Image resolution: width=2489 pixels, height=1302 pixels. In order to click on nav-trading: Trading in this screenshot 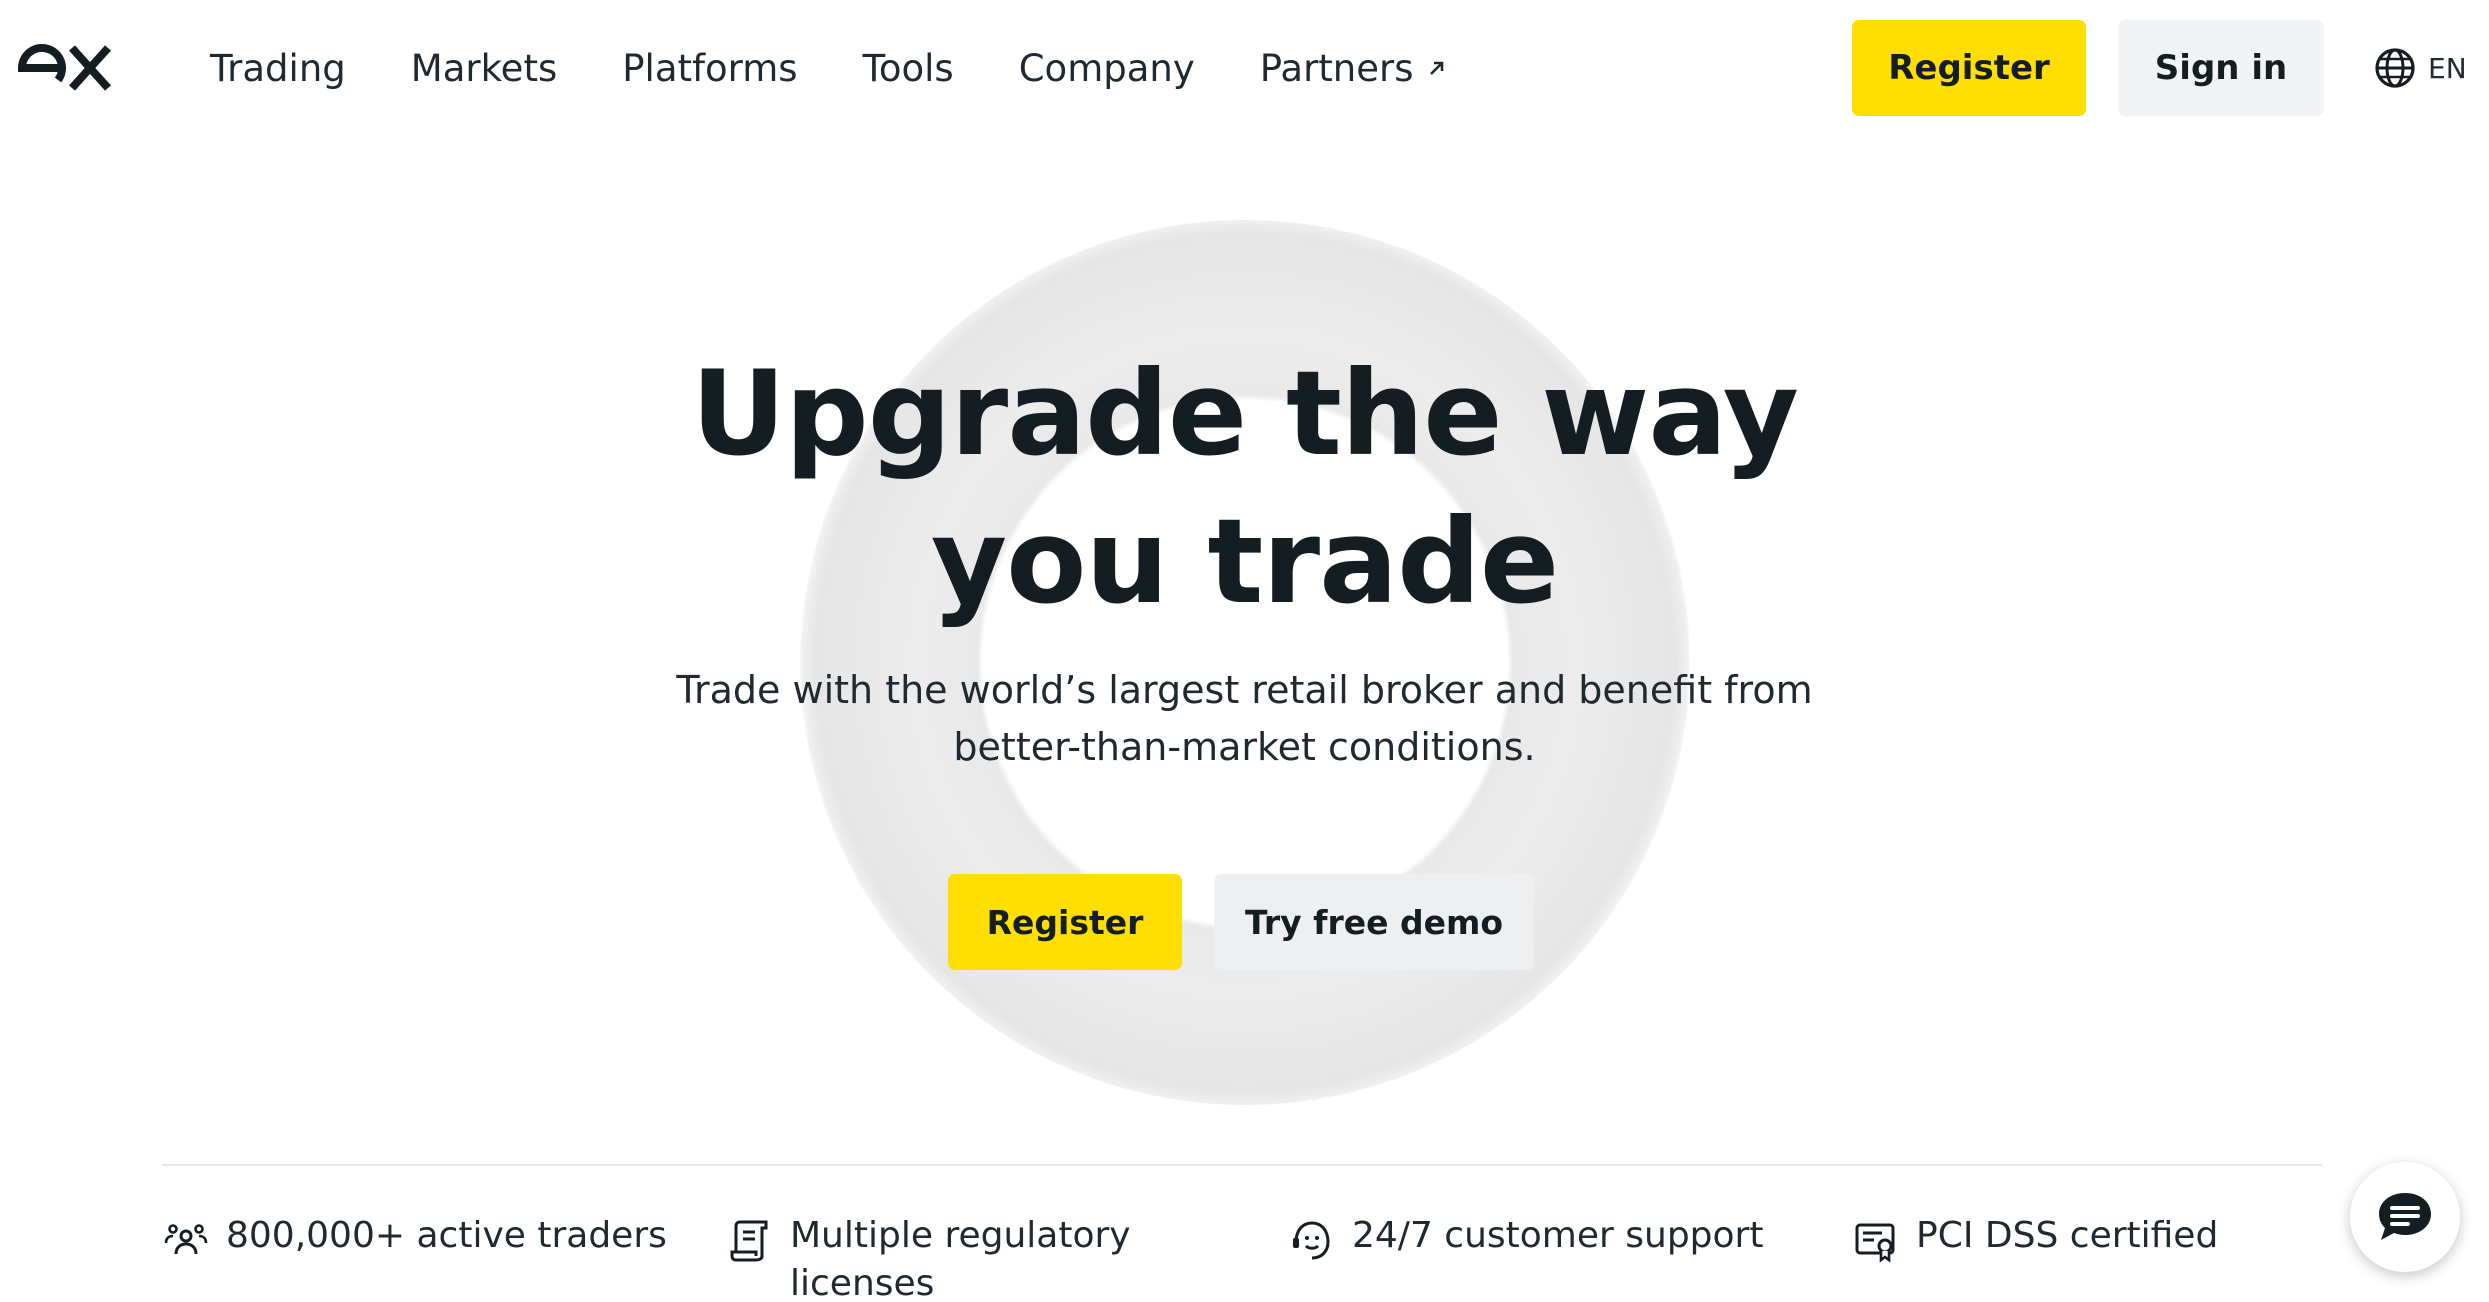, I will do `click(278, 68)`.